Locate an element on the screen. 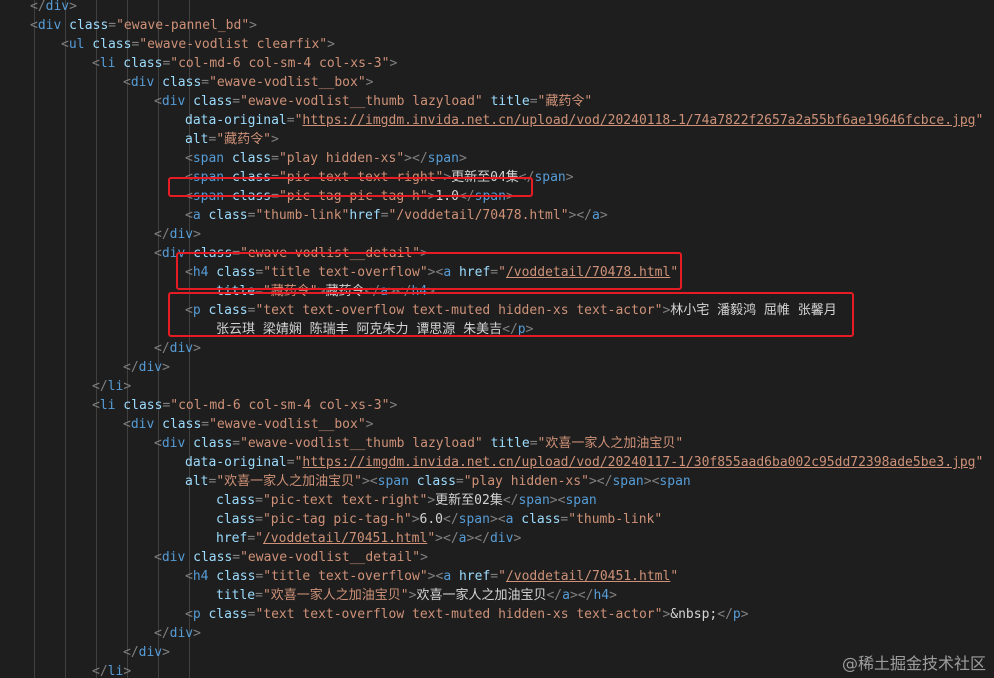  code-token: "藏药令" is located at coordinates (243, 139).